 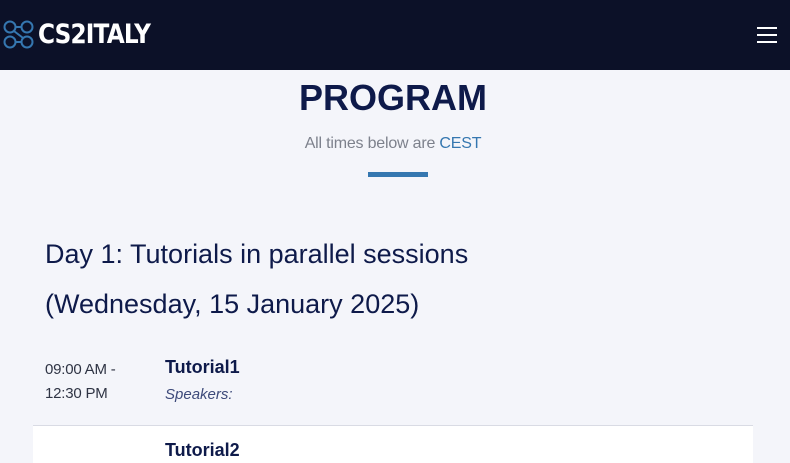 What do you see at coordinates (460, 143) in the screenshot?
I see `timezone-value: CEST` at bounding box center [460, 143].